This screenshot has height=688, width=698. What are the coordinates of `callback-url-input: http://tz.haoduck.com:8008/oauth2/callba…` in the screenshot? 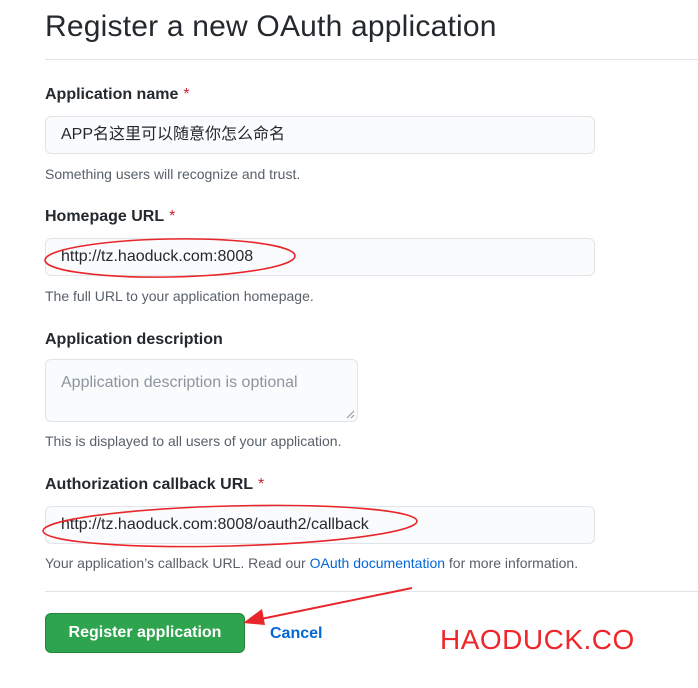 It's located at (320, 525).